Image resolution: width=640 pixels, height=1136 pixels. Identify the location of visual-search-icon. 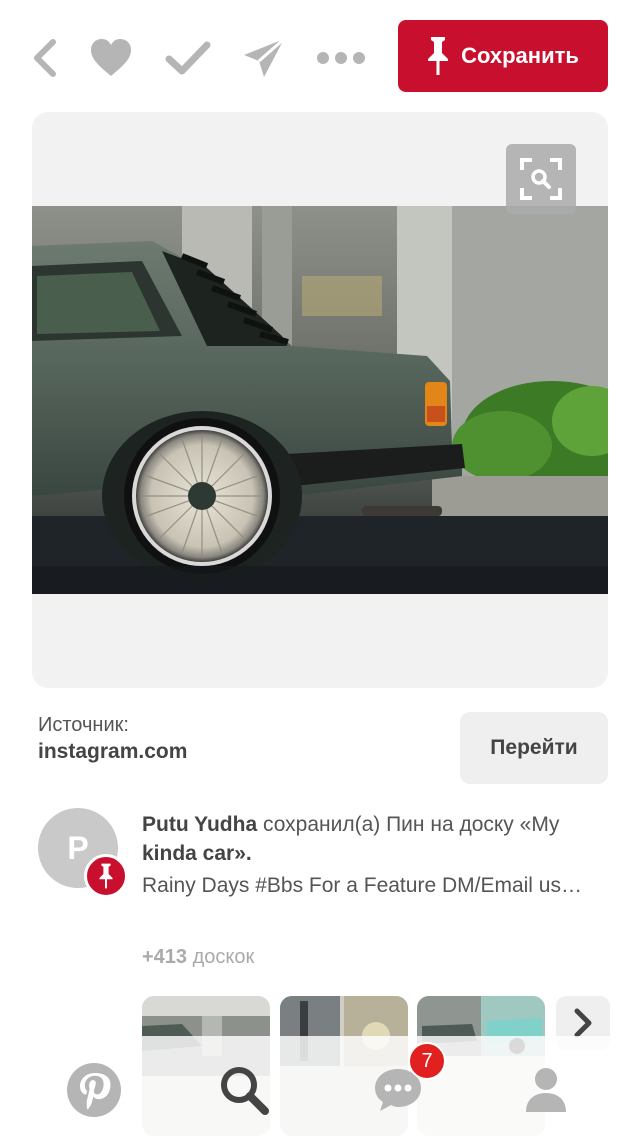
(541, 179).